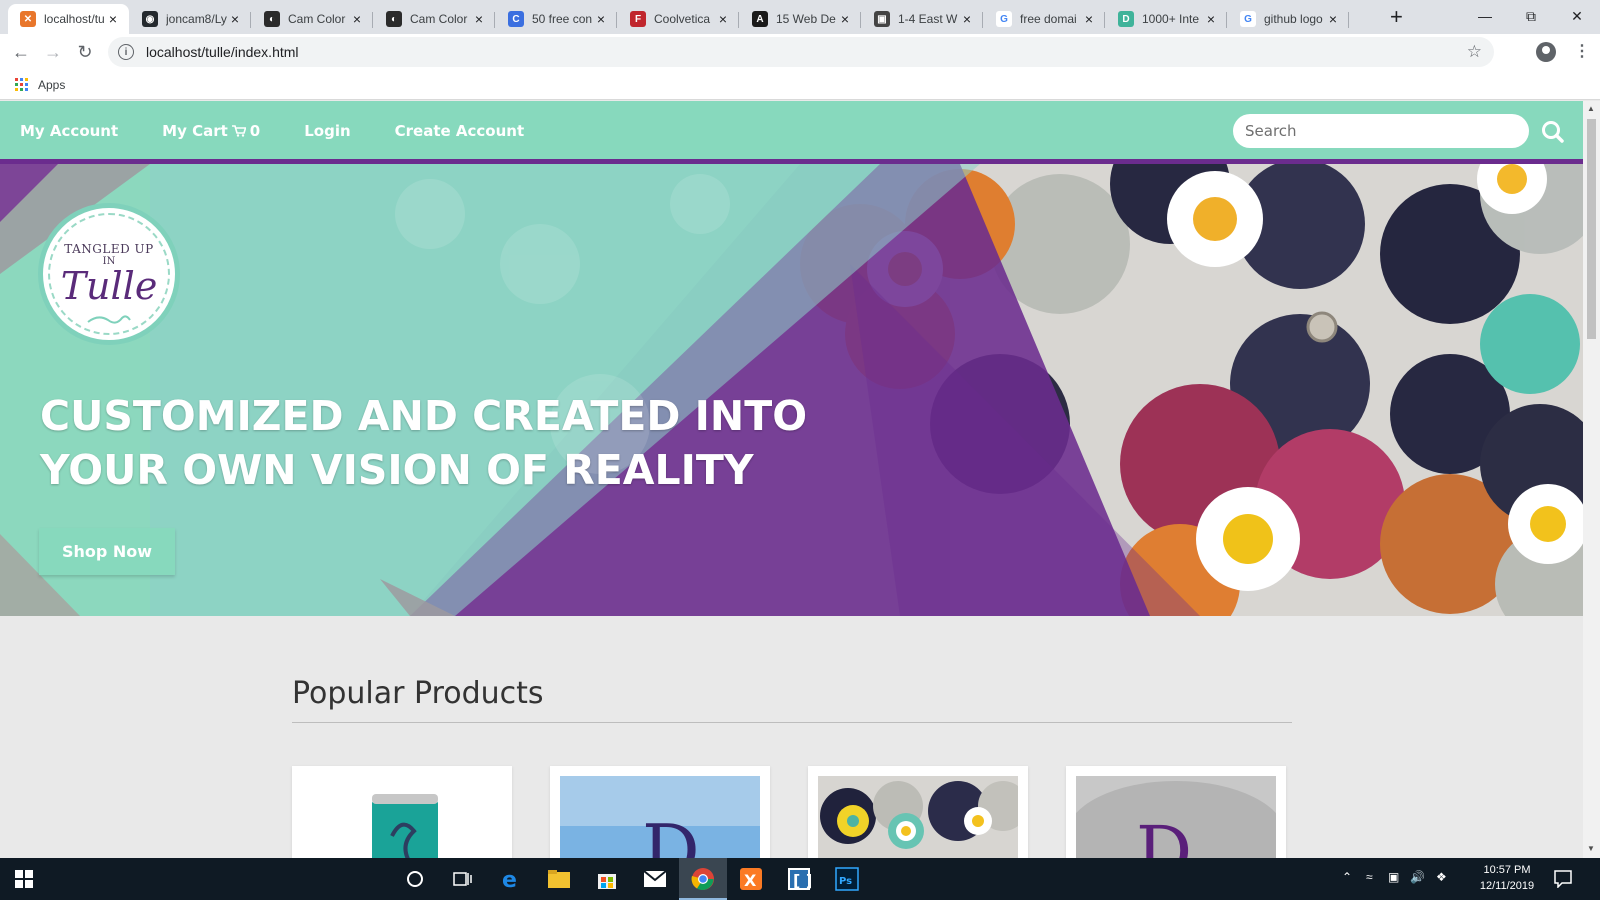 The height and width of the screenshot is (900, 1600). What do you see at coordinates (190, 19) in the screenshot?
I see `browser-tab: ◉ joncam8/Ly ×` at bounding box center [190, 19].